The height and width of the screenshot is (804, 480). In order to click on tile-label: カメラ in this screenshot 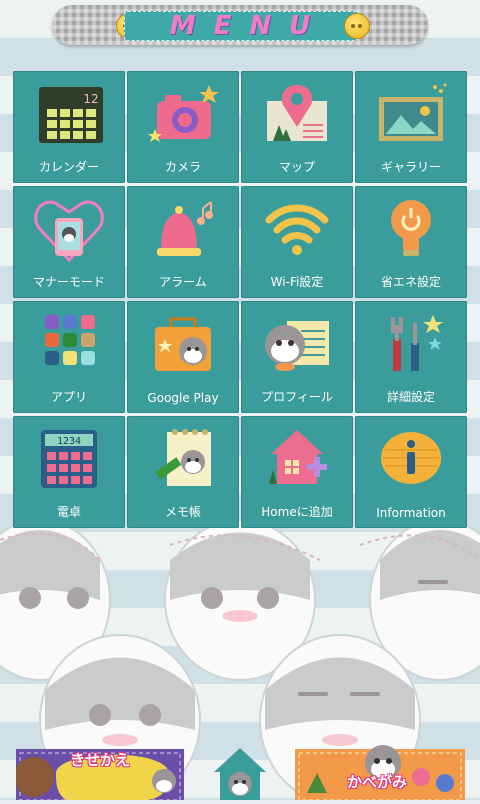, I will do `click(182, 167)`.